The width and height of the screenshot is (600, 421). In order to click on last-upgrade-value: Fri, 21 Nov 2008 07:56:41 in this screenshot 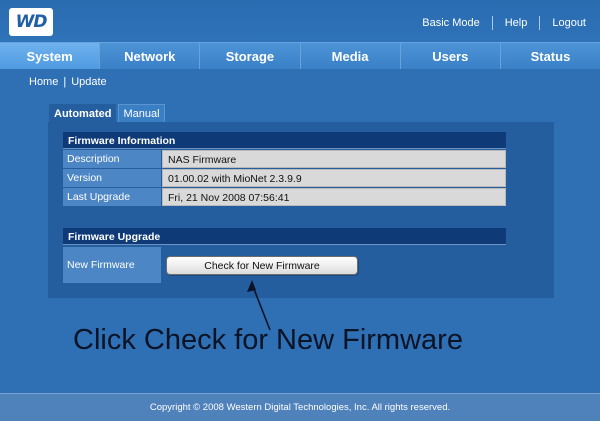, I will do `click(334, 197)`.